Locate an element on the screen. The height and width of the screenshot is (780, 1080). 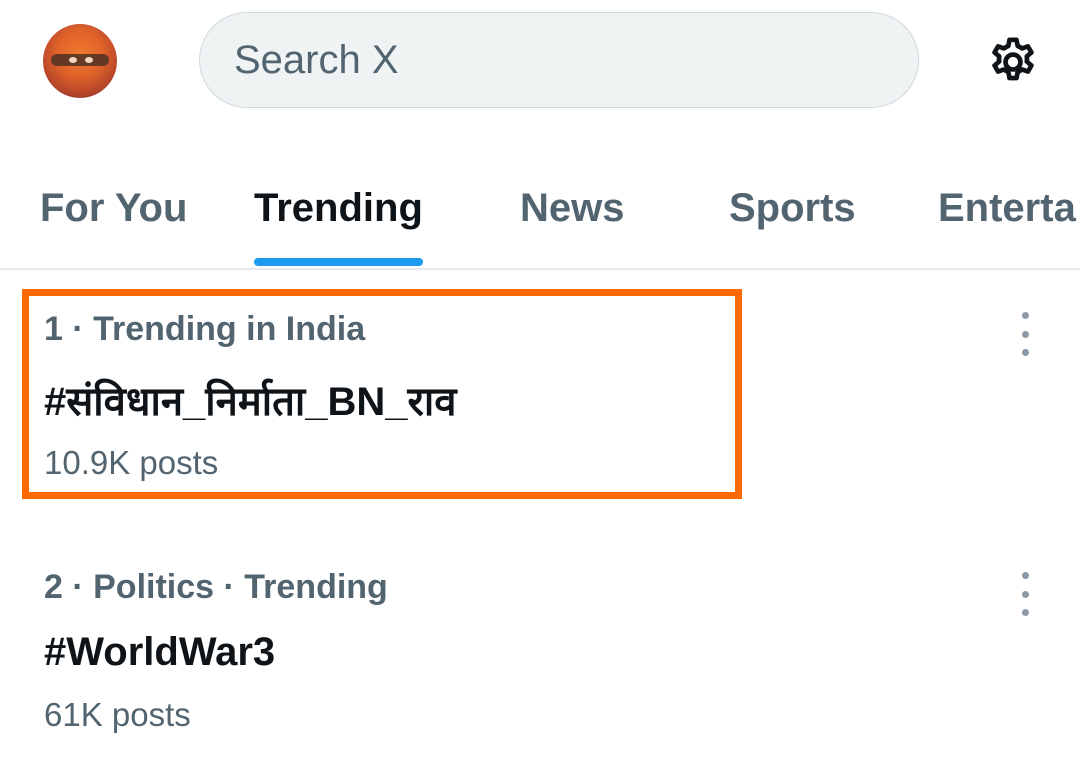
tab-news: News is located at coordinates (572, 209).